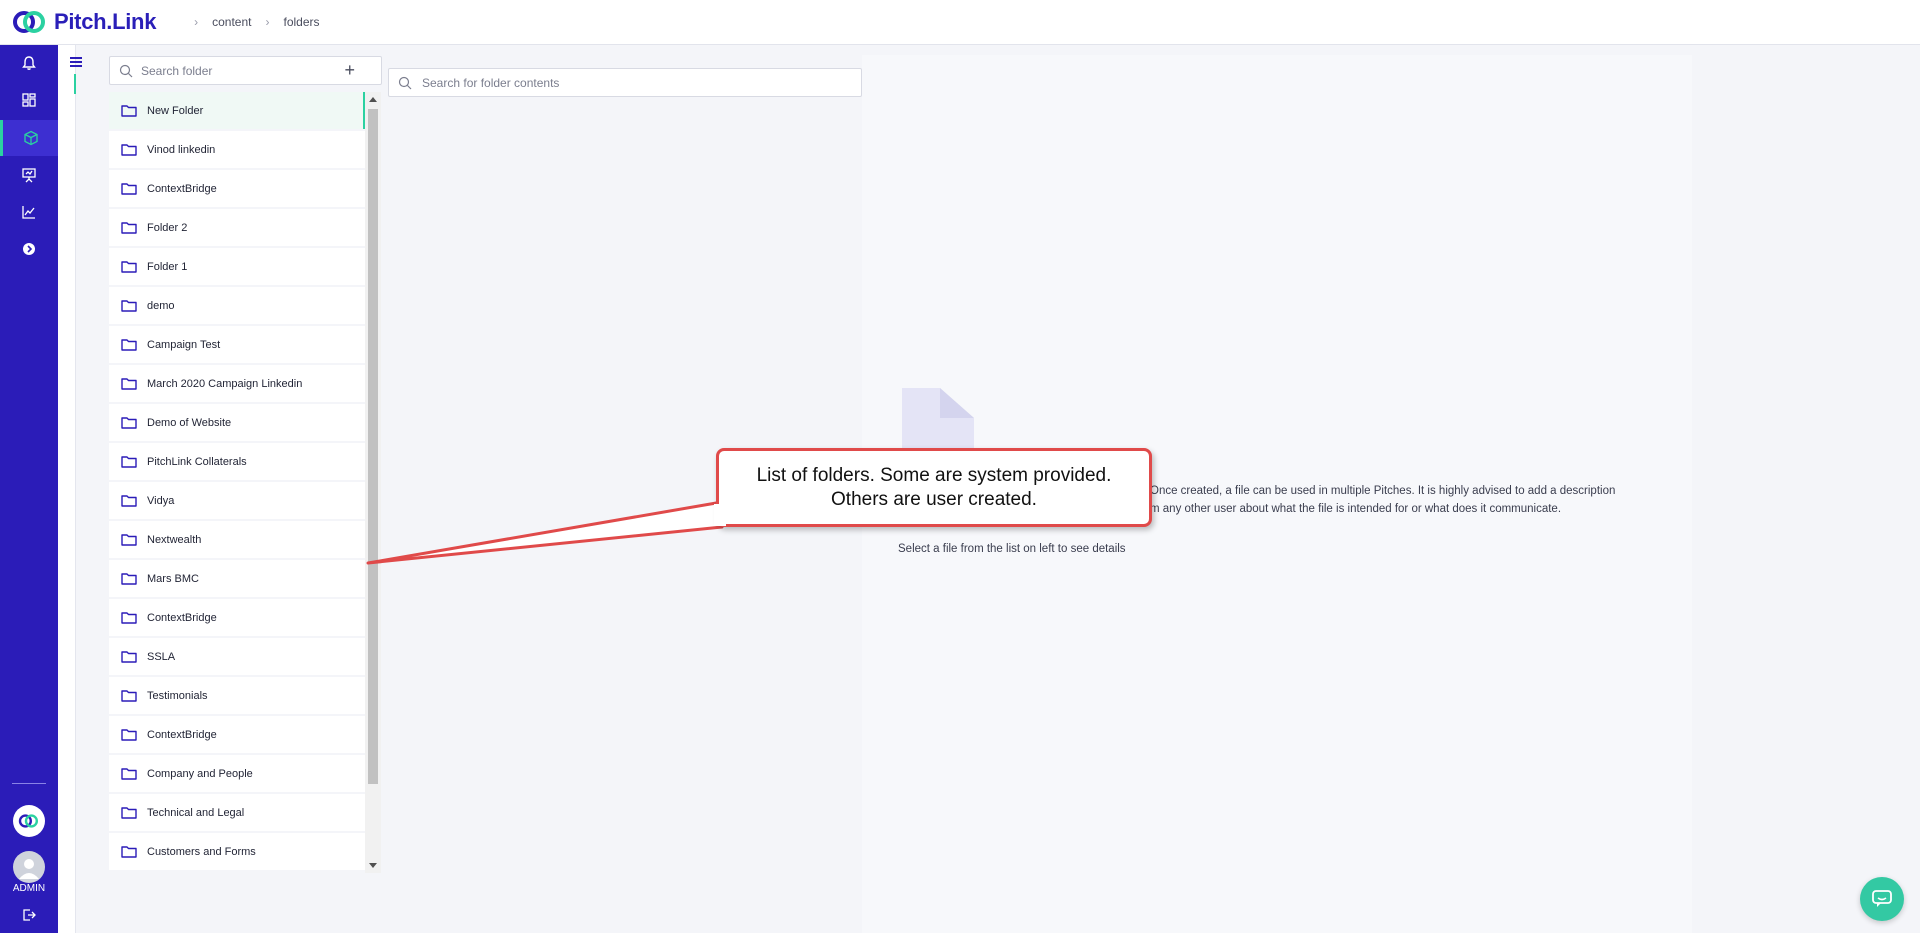  What do you see at coordinates (237, 305) in the screenshot?
I see `folder-list-item: demo` at bounding box center [237, 305].